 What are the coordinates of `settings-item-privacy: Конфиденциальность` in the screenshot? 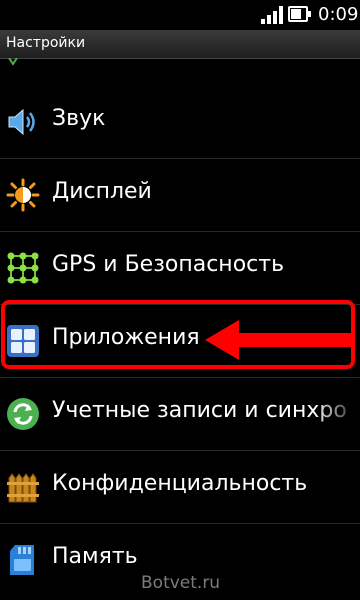 It's located at (180, 486).